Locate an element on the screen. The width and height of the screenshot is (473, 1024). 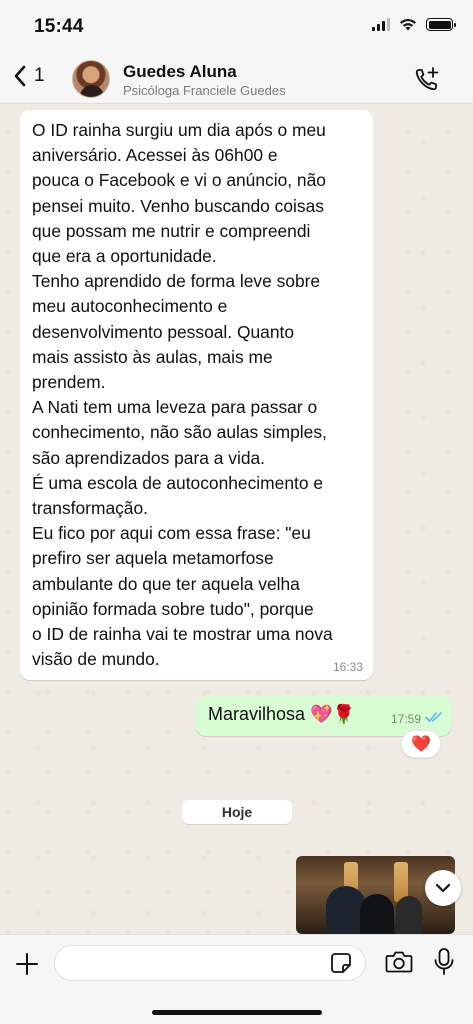
unread-count: 1 is located at coordinates (39, 75).